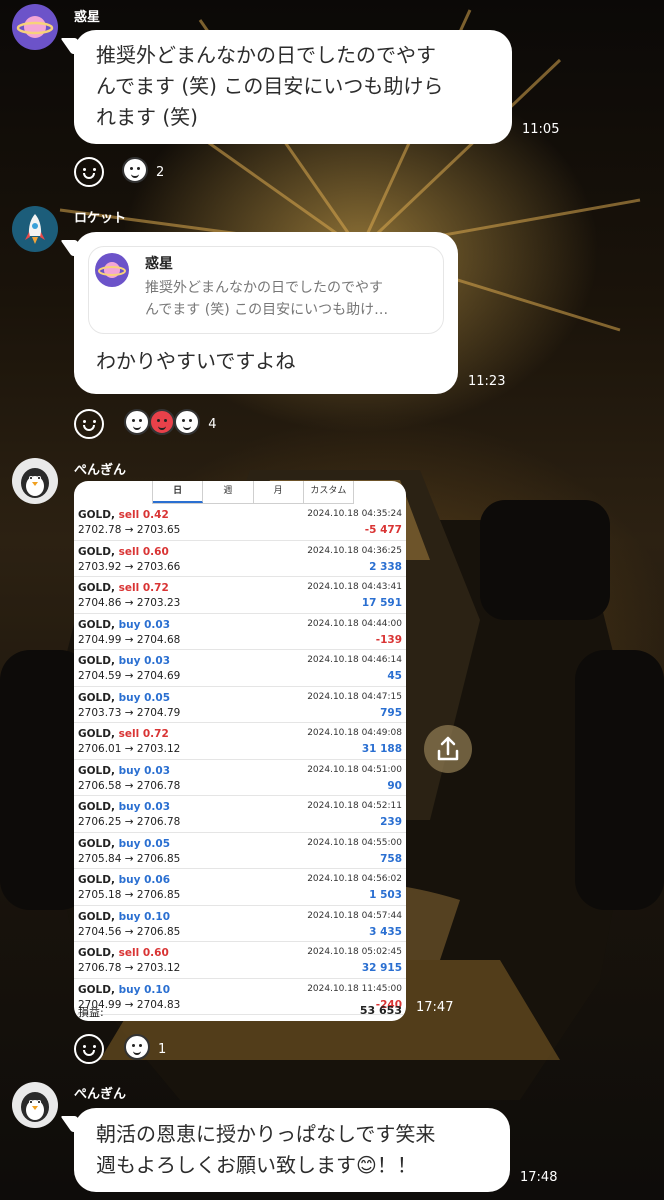  Describe the element at coordinates (129, 603) in the screenshot. I see `trade-prices: 2704.86 → 2703.23` at that location.